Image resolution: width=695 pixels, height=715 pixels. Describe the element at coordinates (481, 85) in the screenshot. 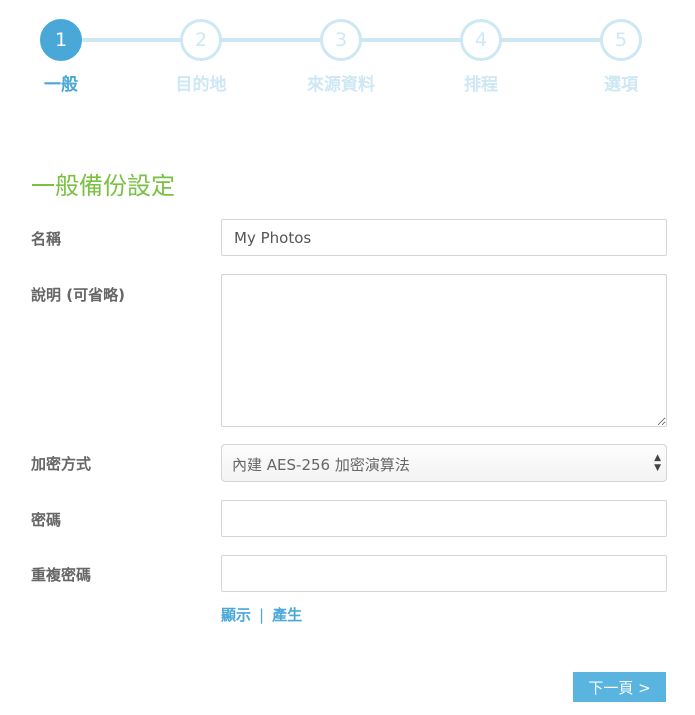

I see `step-label: 排程` at that location.